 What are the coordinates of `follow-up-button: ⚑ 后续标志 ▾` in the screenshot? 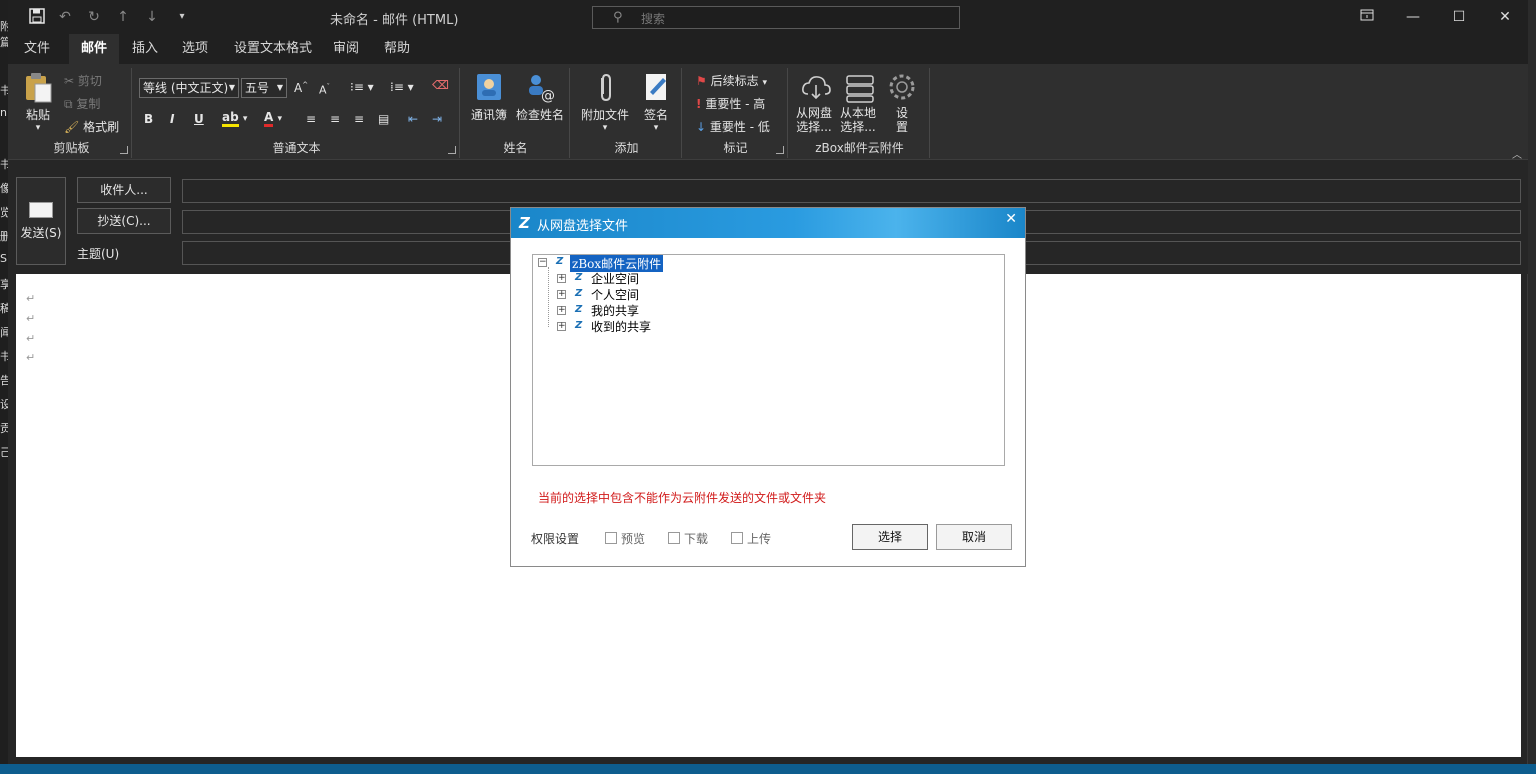 It's located at (731, 80).